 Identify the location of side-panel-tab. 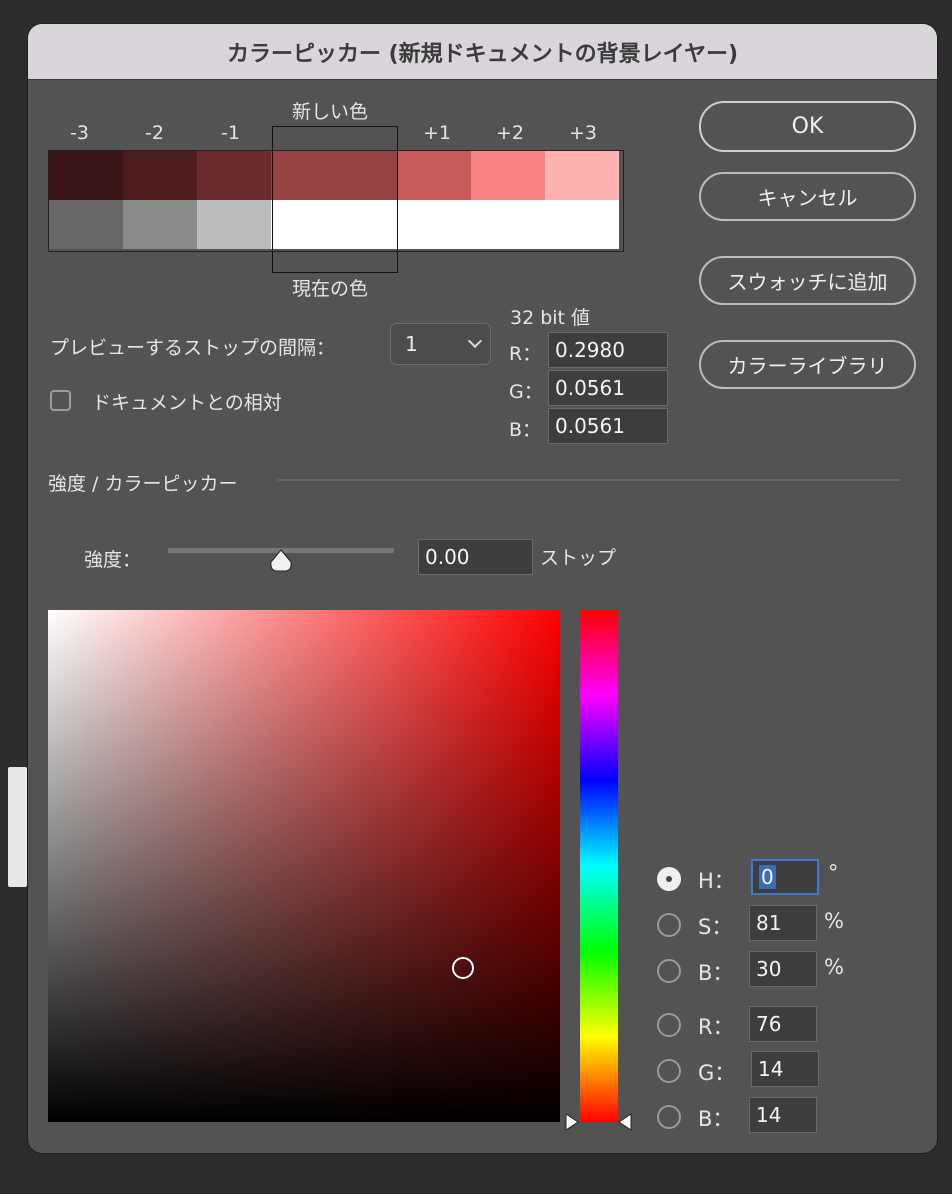
(17, 827).